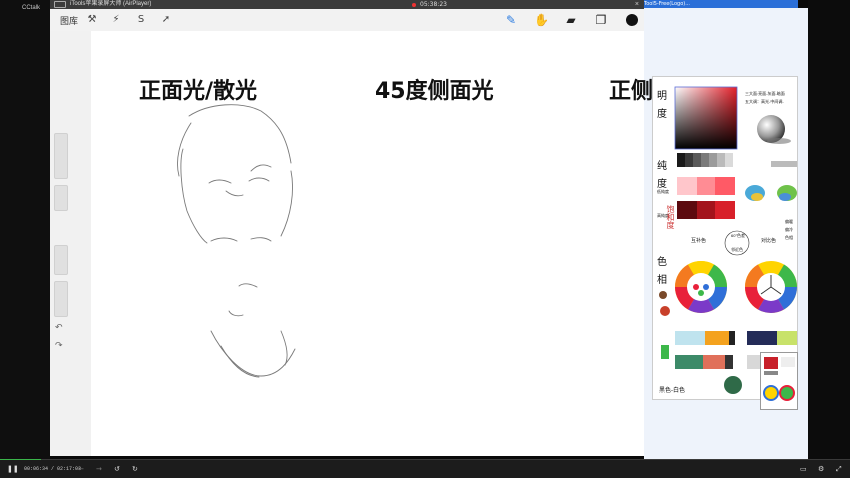 This screenshot has height=478, width=850. What do you see at coordinates (166, 20) in the screenshot?
I see `transform-icon: ➚` at bounding box center [166, 20].